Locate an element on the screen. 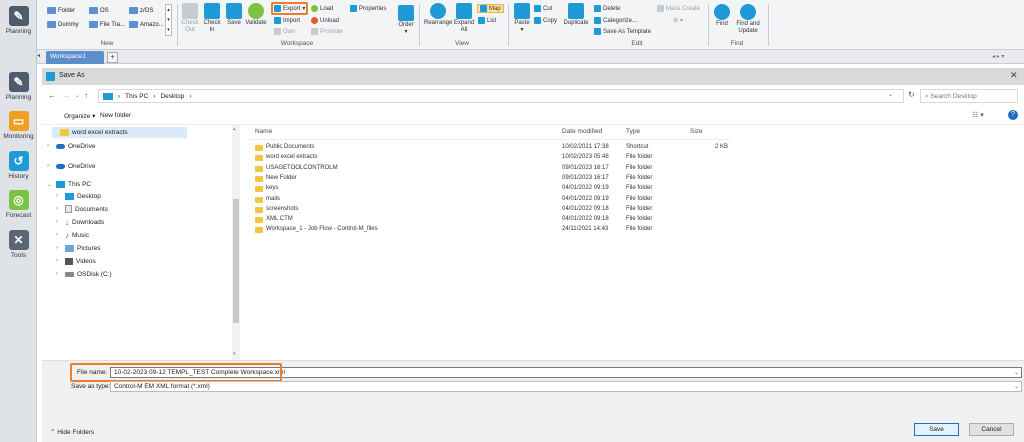 This screenshot has height=442, width=1024. save-type-select: Control-M EM XML format (*.xml) is located at coordinates (566, 386).